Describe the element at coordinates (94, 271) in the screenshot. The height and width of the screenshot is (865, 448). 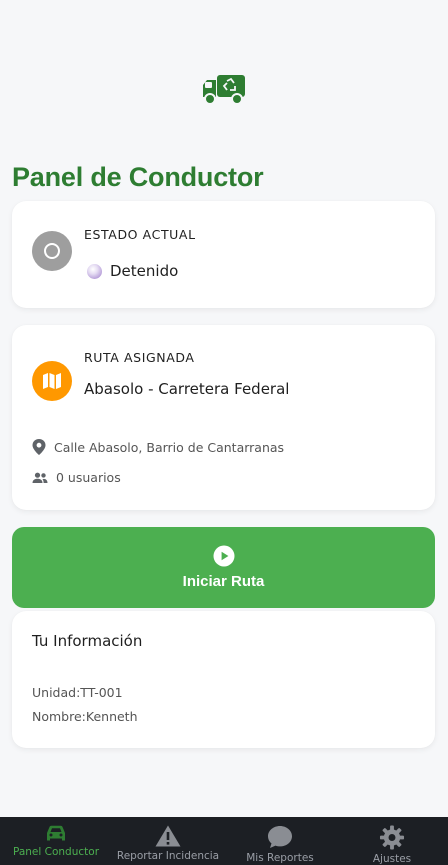
I see `pearl-orb-icon` at that location.